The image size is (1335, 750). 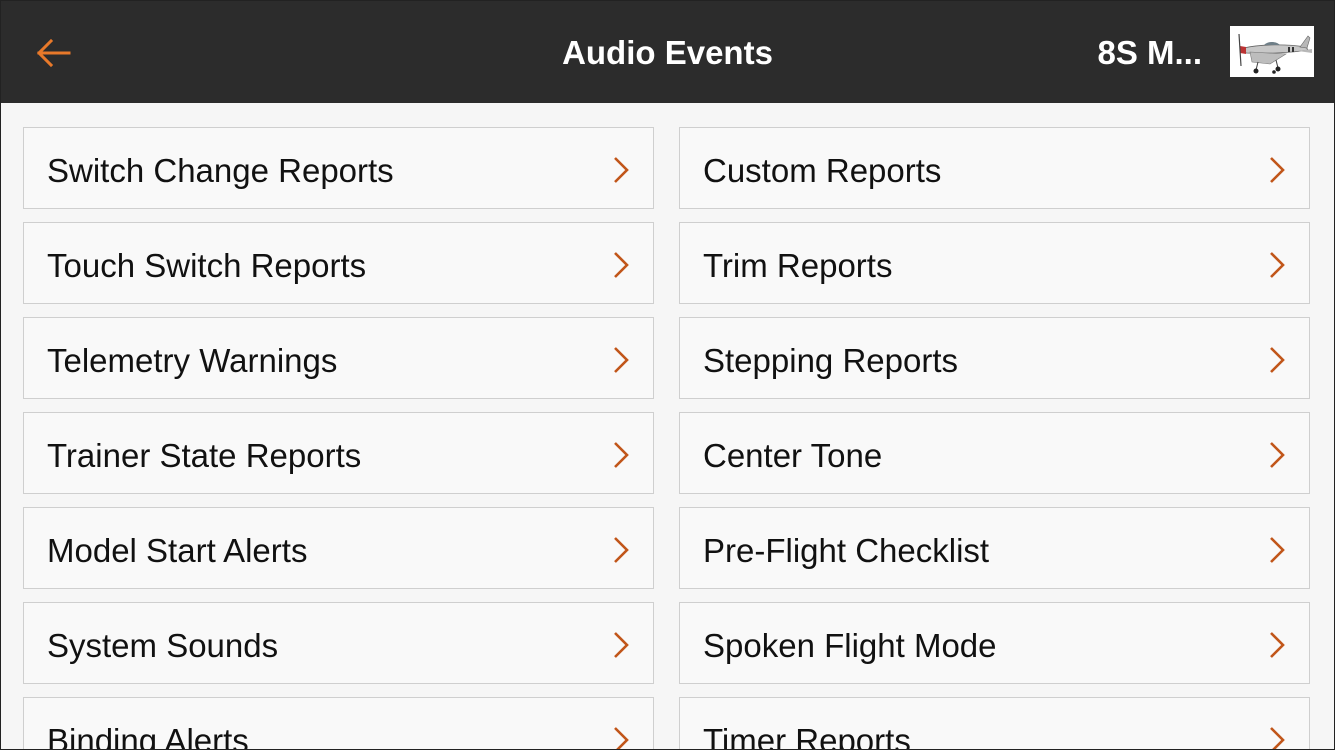 I want to click on menu-item-label: Trim Reports, so click(x=798, y=265).